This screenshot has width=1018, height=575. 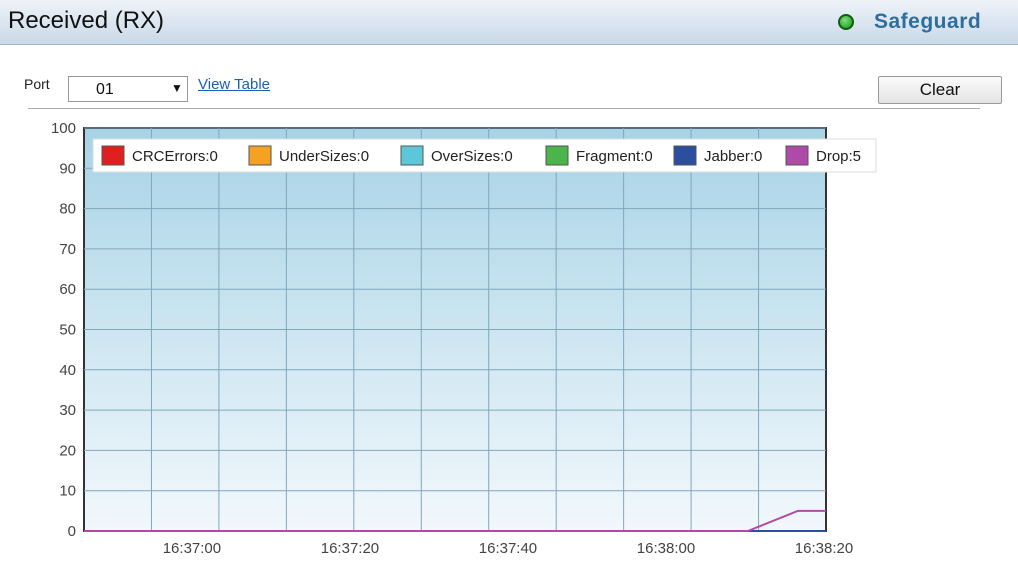 I want to click on y-tick-label: 80, so click(x=67, y=209).